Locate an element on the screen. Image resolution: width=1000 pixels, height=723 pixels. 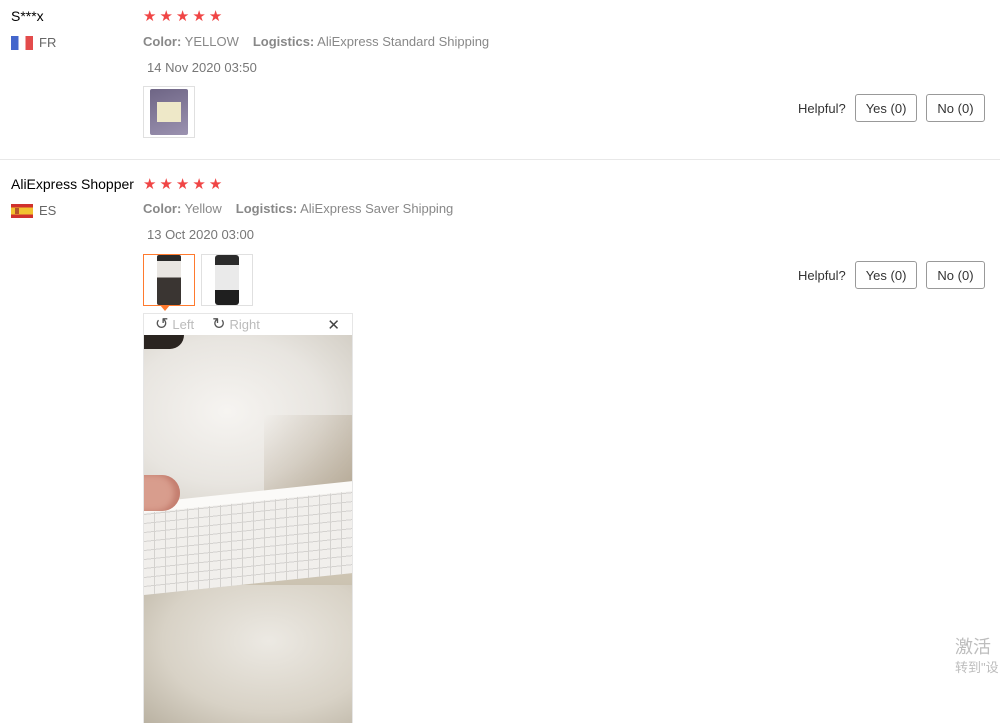
rotate-right-icon: ↻ is located at coordinates (218, 324).